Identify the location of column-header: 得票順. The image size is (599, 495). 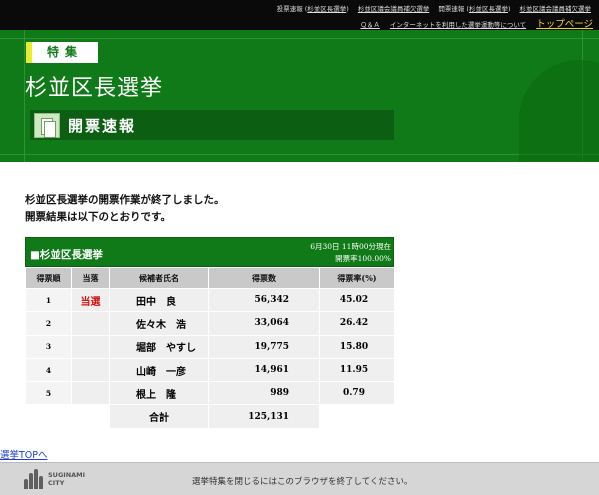
(48, 278).